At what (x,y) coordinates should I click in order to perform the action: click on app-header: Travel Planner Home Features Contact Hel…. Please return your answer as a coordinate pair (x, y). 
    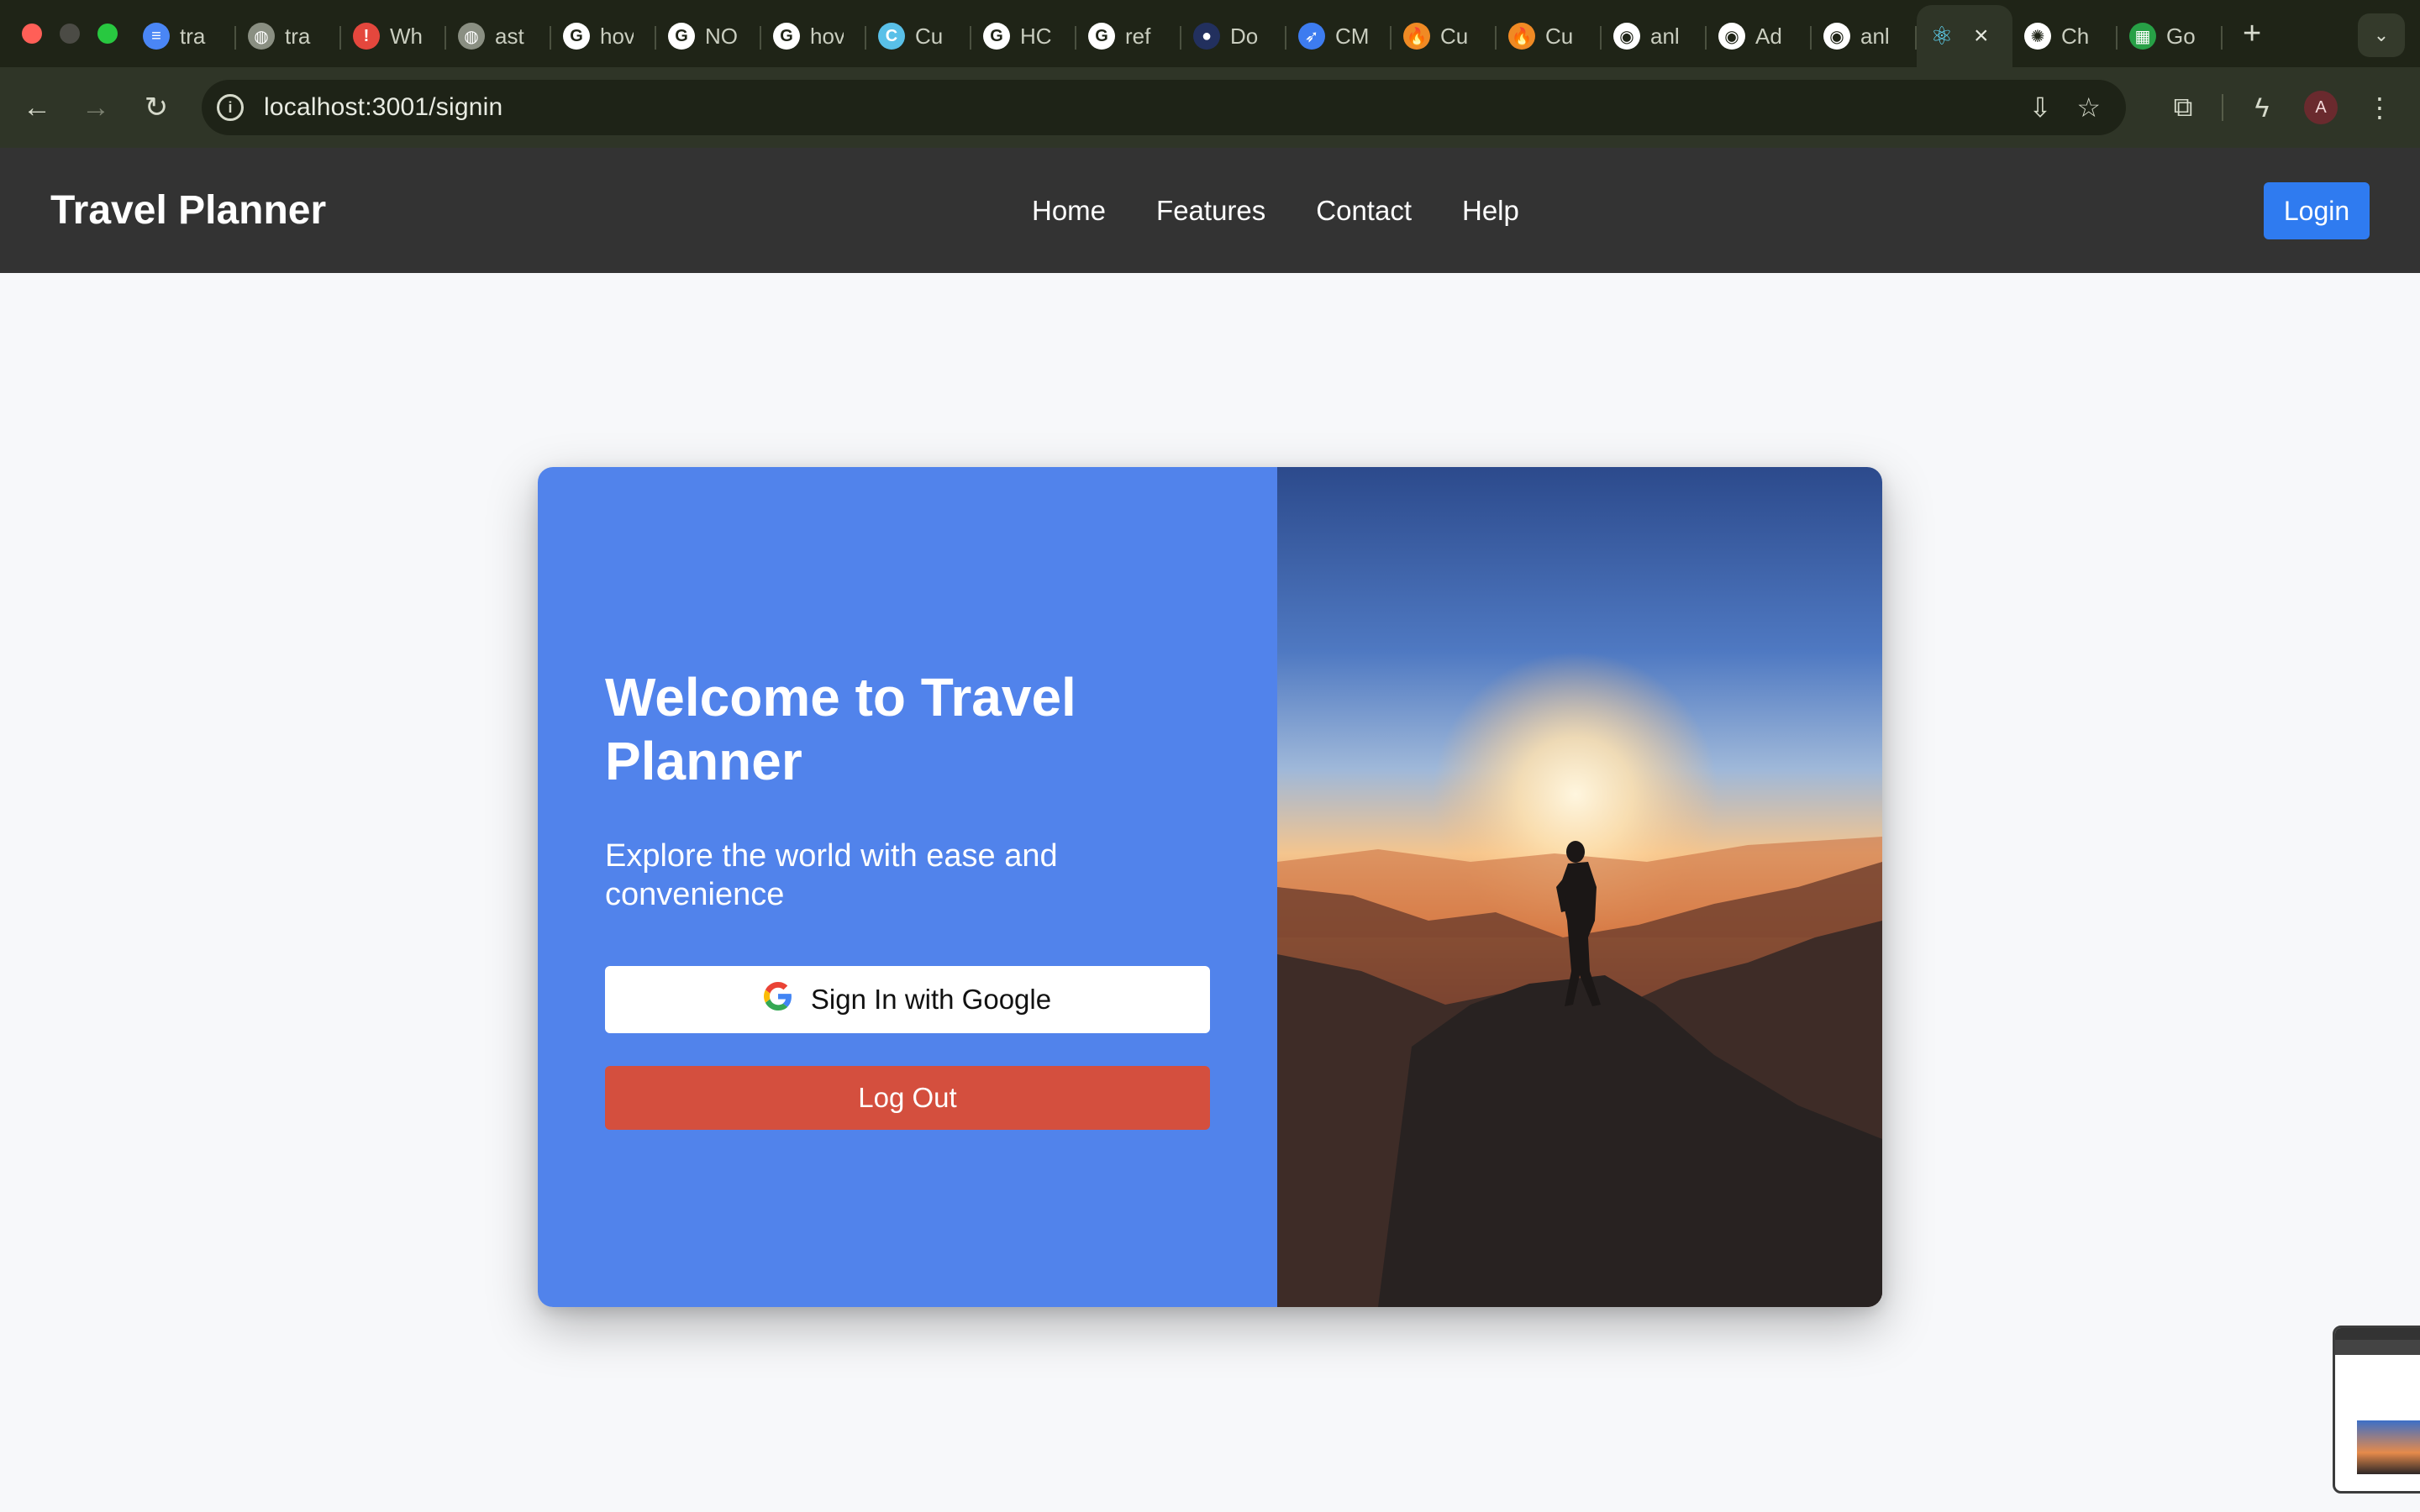
    Looking at the image, I should click on (1210, 210).